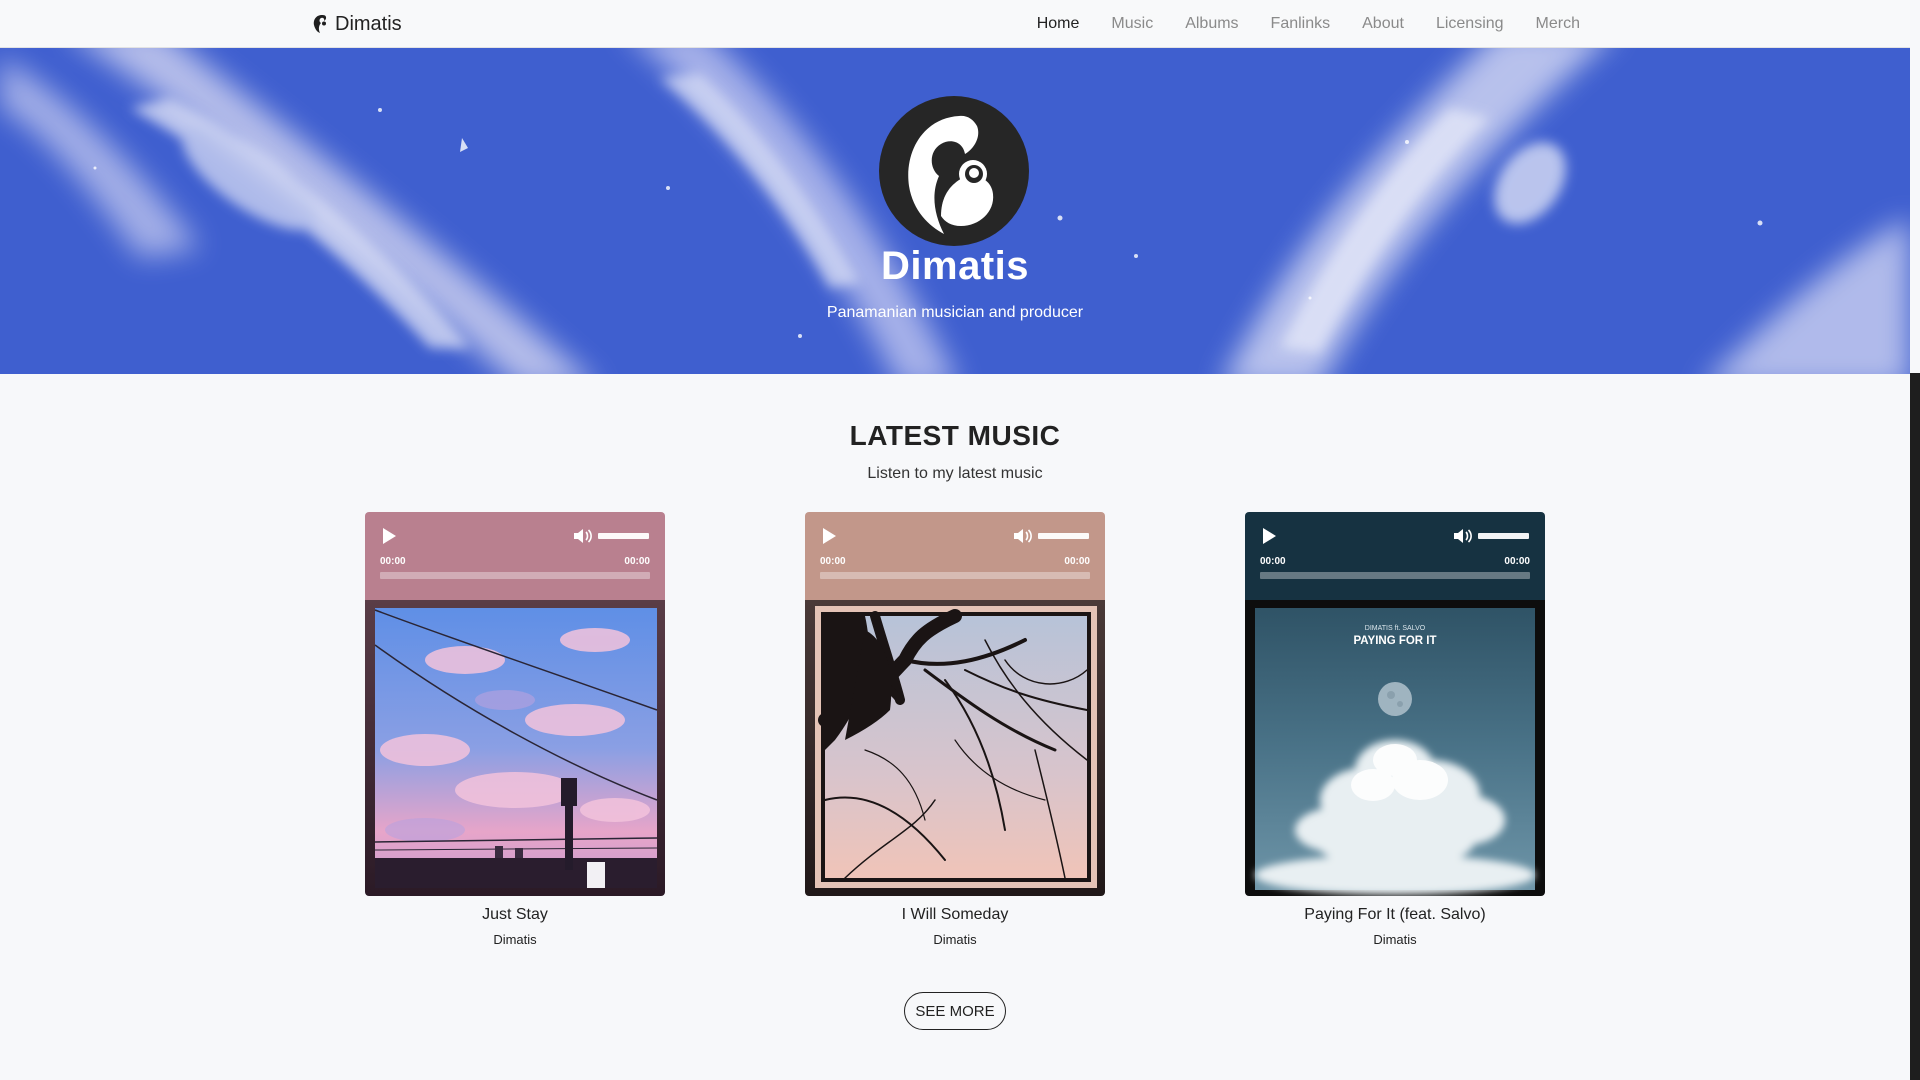 The image size is (1920, 1080). What do you see at coordinates (515, 915) in the screenshot?
I see `song-title: Just Stay` at bounding box center [515, 915].